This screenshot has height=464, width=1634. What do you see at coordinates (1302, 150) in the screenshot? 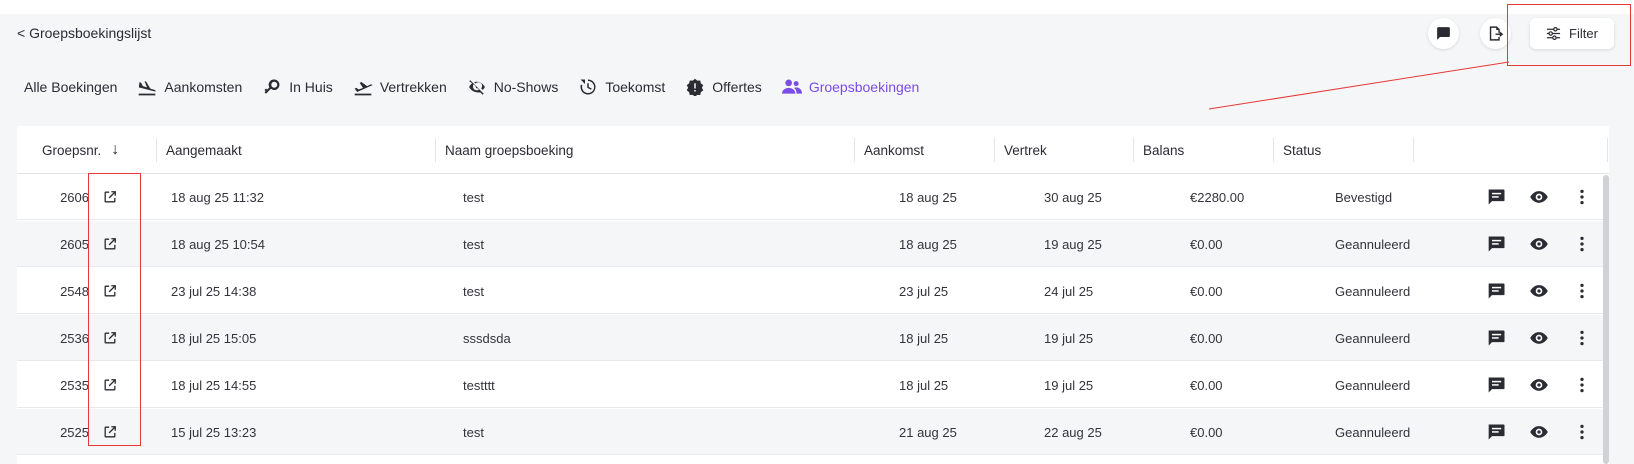
I see `column-label: Status` at bounding box center [1302, 150].